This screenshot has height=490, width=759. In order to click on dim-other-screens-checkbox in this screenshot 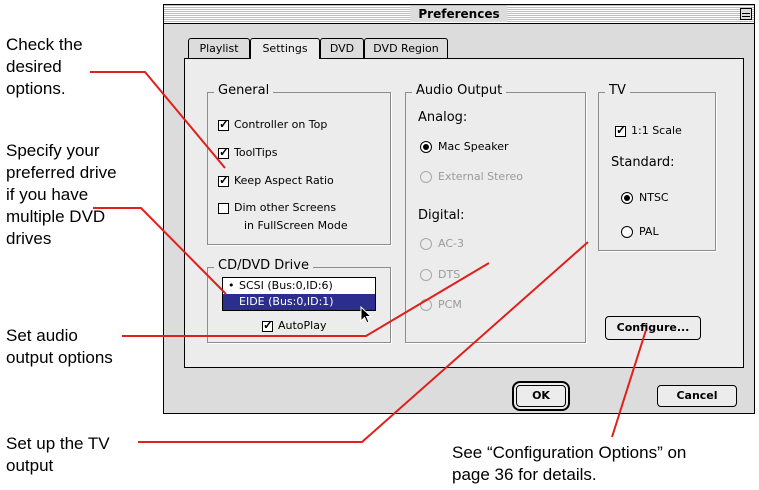, I will do `click(223, 208)`.